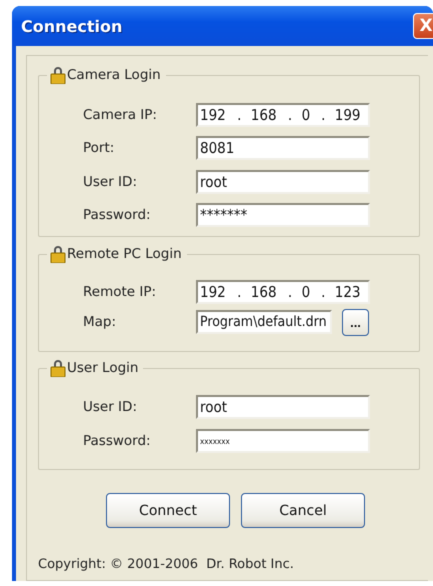 This screenshot has width=433, height=586. I want to click on cancel-button: Cancel, so click(303, 510).